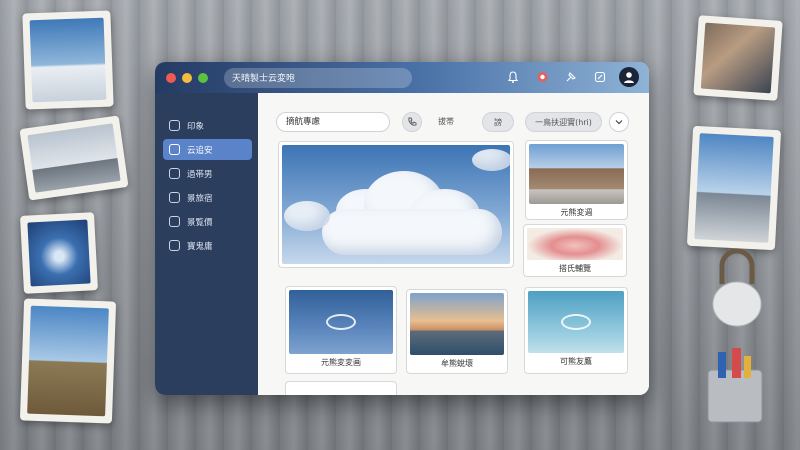 This screenshot has height=450, width=800. Describe the element at coordinates (498, 122) in the screenshot. I see `chip-button: 謗` at that location.